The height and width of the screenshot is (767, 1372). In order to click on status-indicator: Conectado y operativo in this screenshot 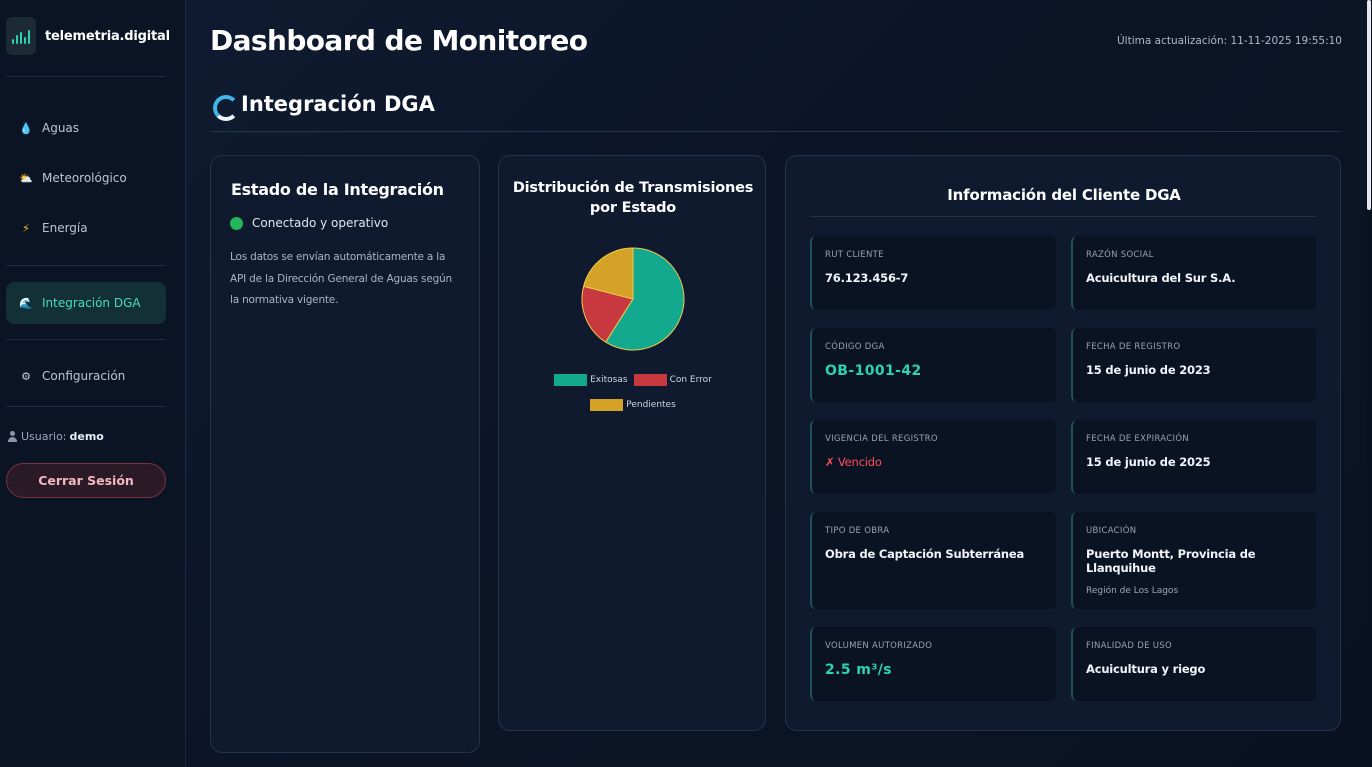, I will do `click(309, 223)`.